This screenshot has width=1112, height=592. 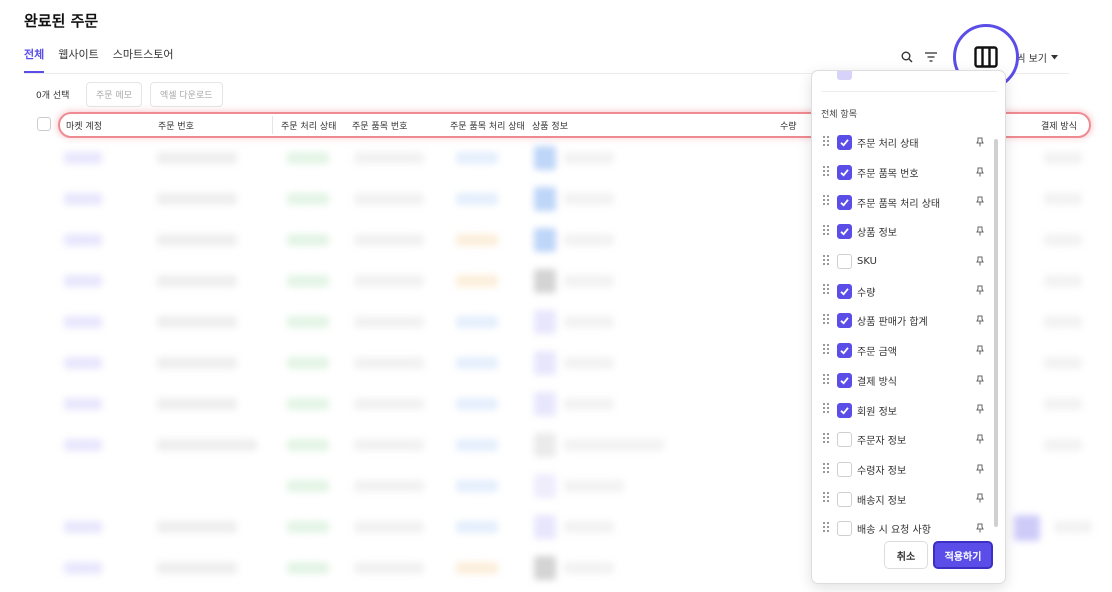 I want to click on column-option-label: 회원 정보, so click(x=877, y=412).